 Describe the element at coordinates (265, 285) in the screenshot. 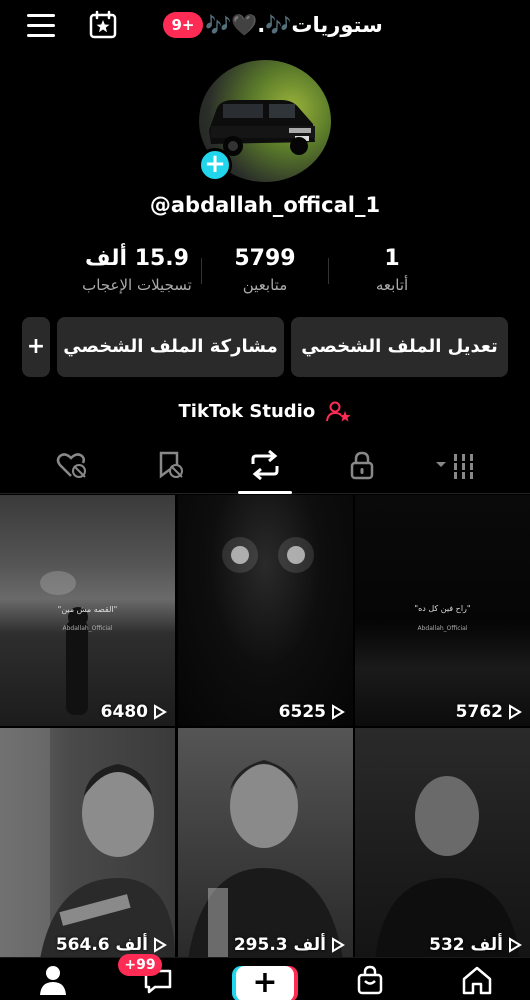

I see `followers-label: متابعين` at that location.